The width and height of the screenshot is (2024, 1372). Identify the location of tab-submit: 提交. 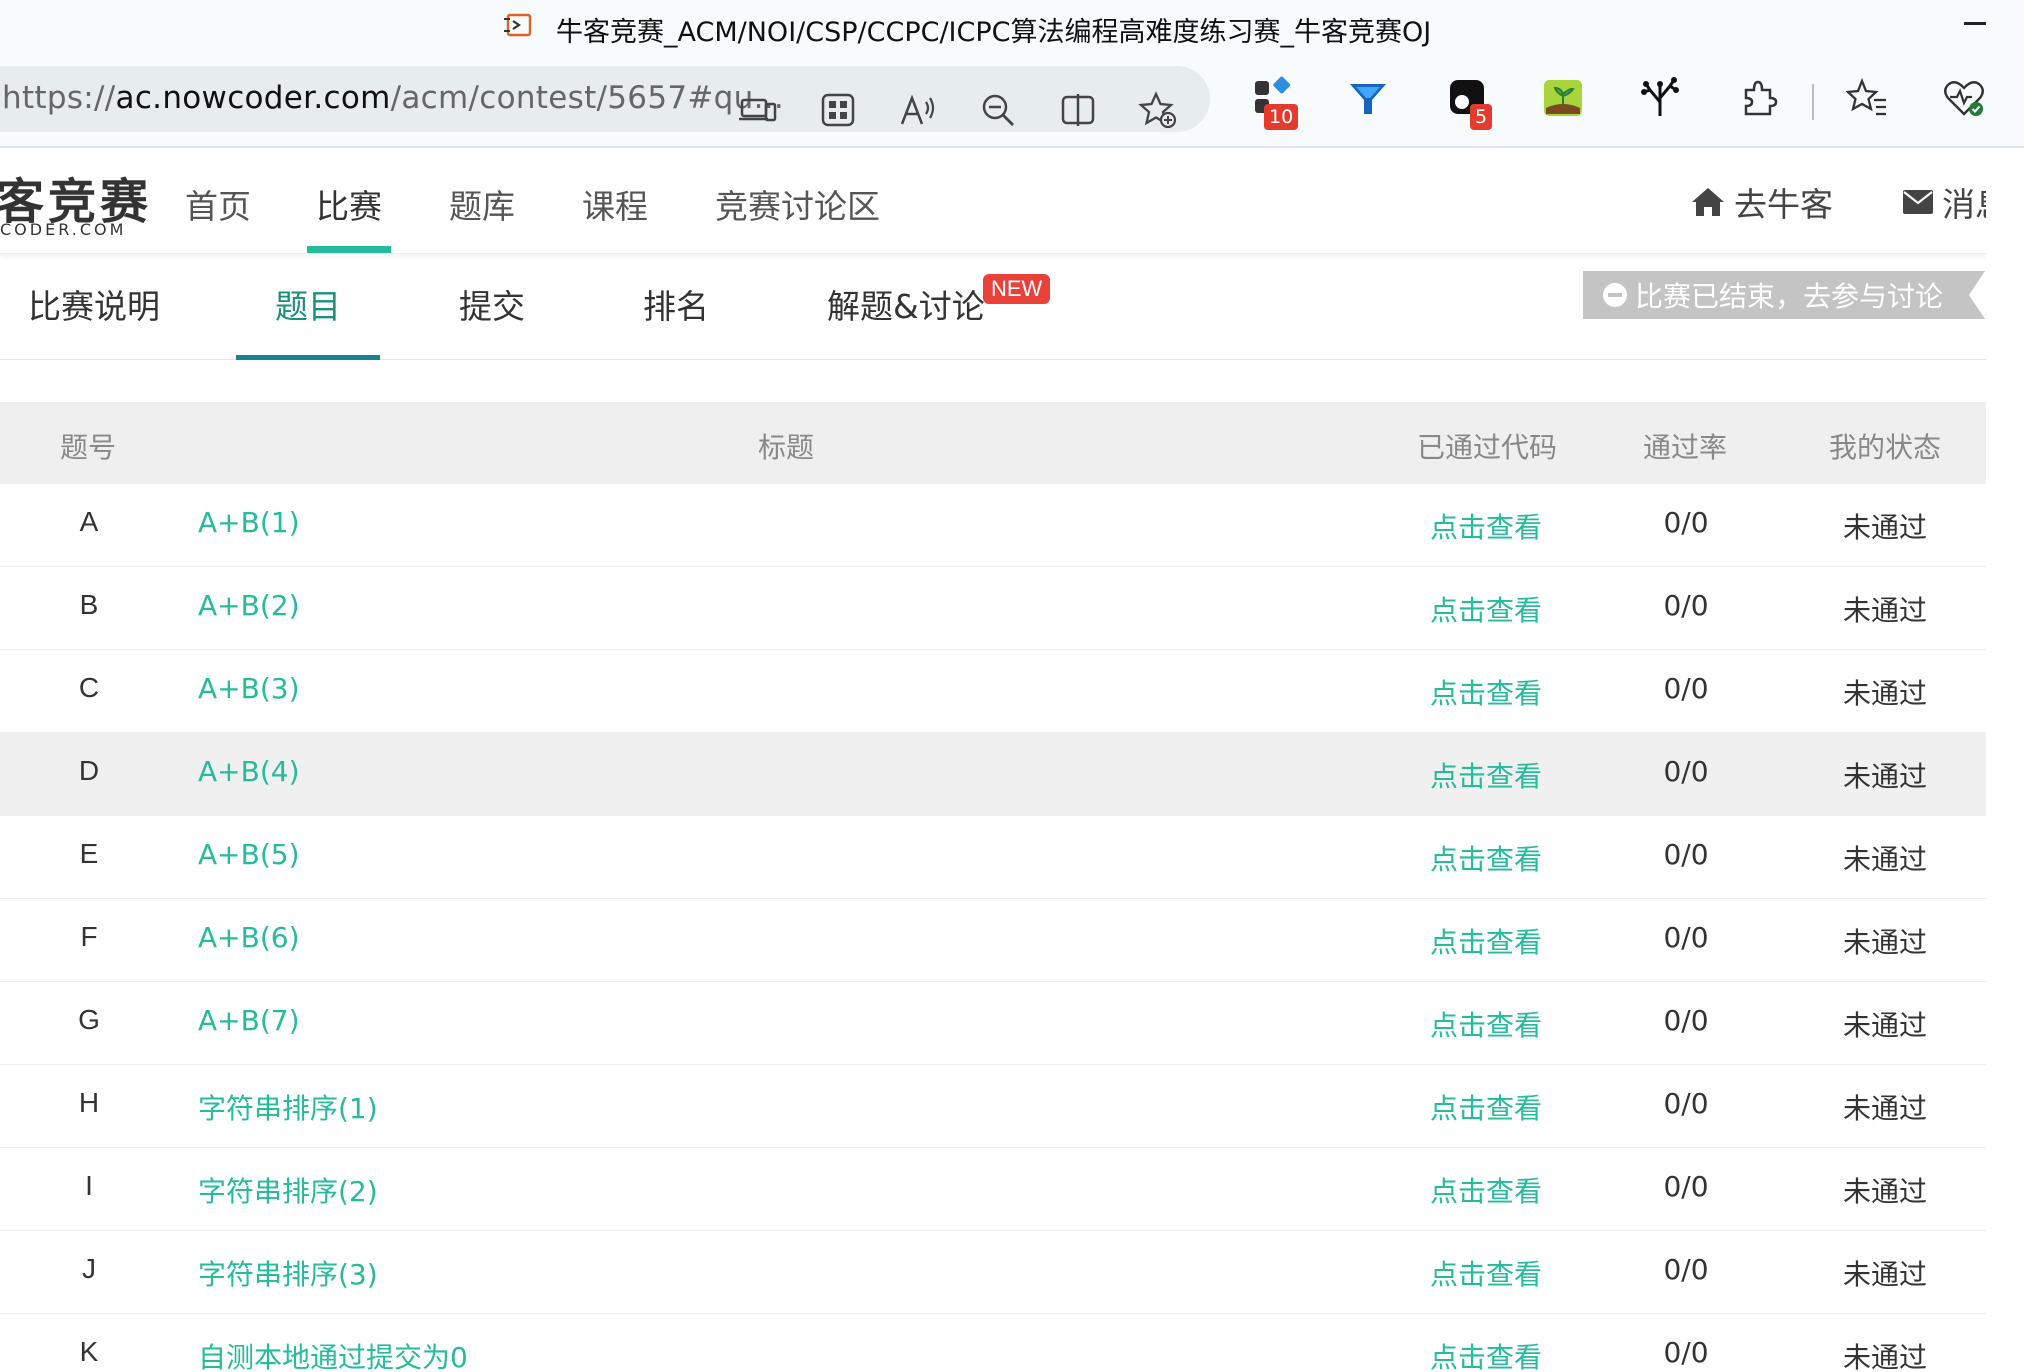
(492, 304).